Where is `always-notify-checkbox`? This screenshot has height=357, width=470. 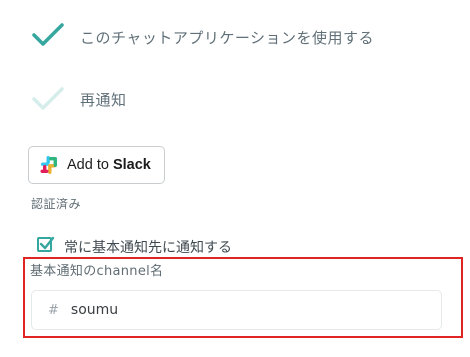 always-notify-checkbox is located at coordinates (46, 244).